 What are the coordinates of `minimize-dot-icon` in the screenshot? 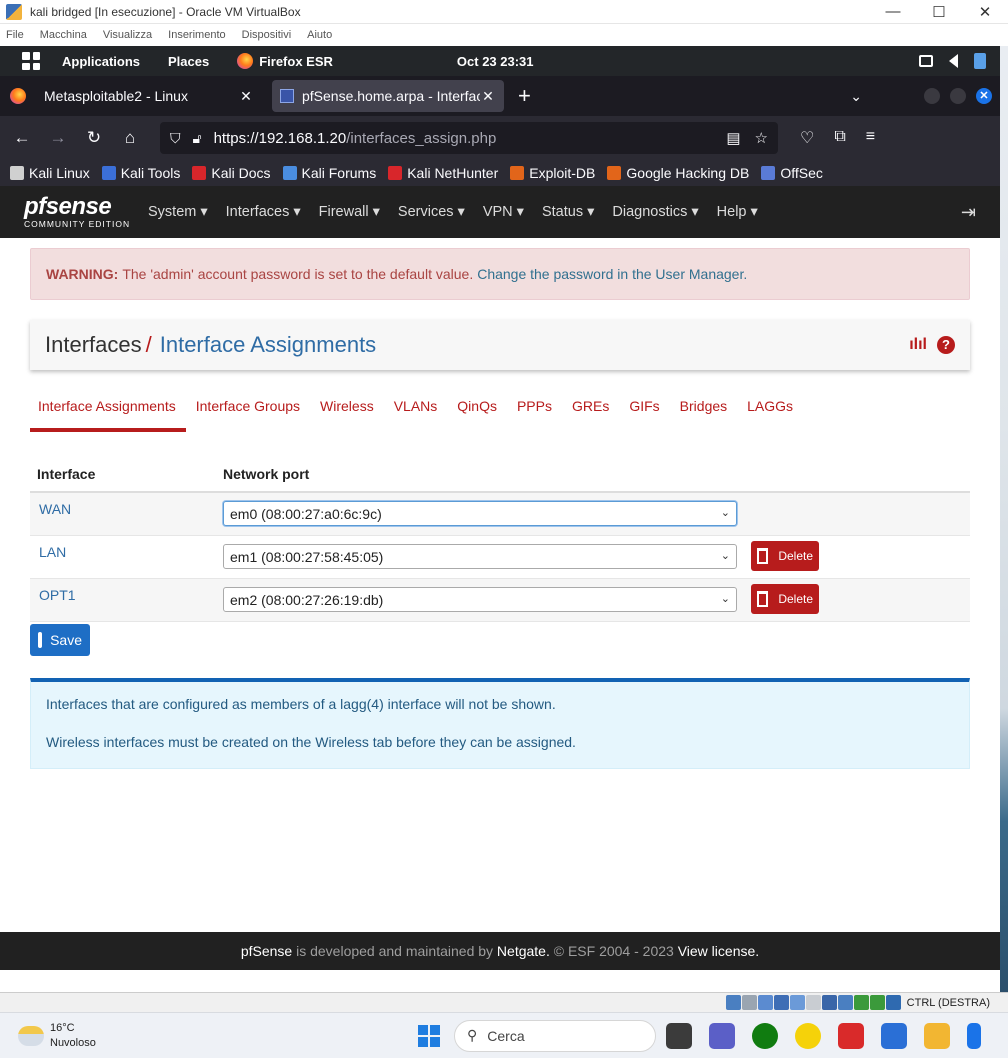 It's located at (932, 96).